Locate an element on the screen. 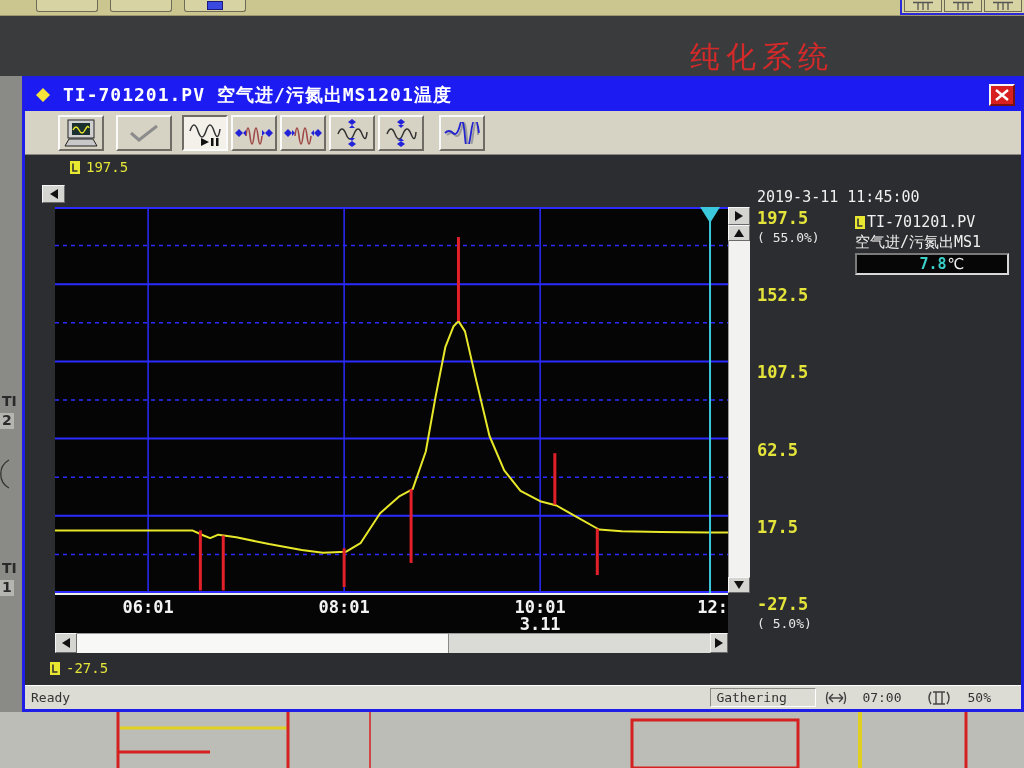  time-label: 12: is located at coordinates (712, 607).